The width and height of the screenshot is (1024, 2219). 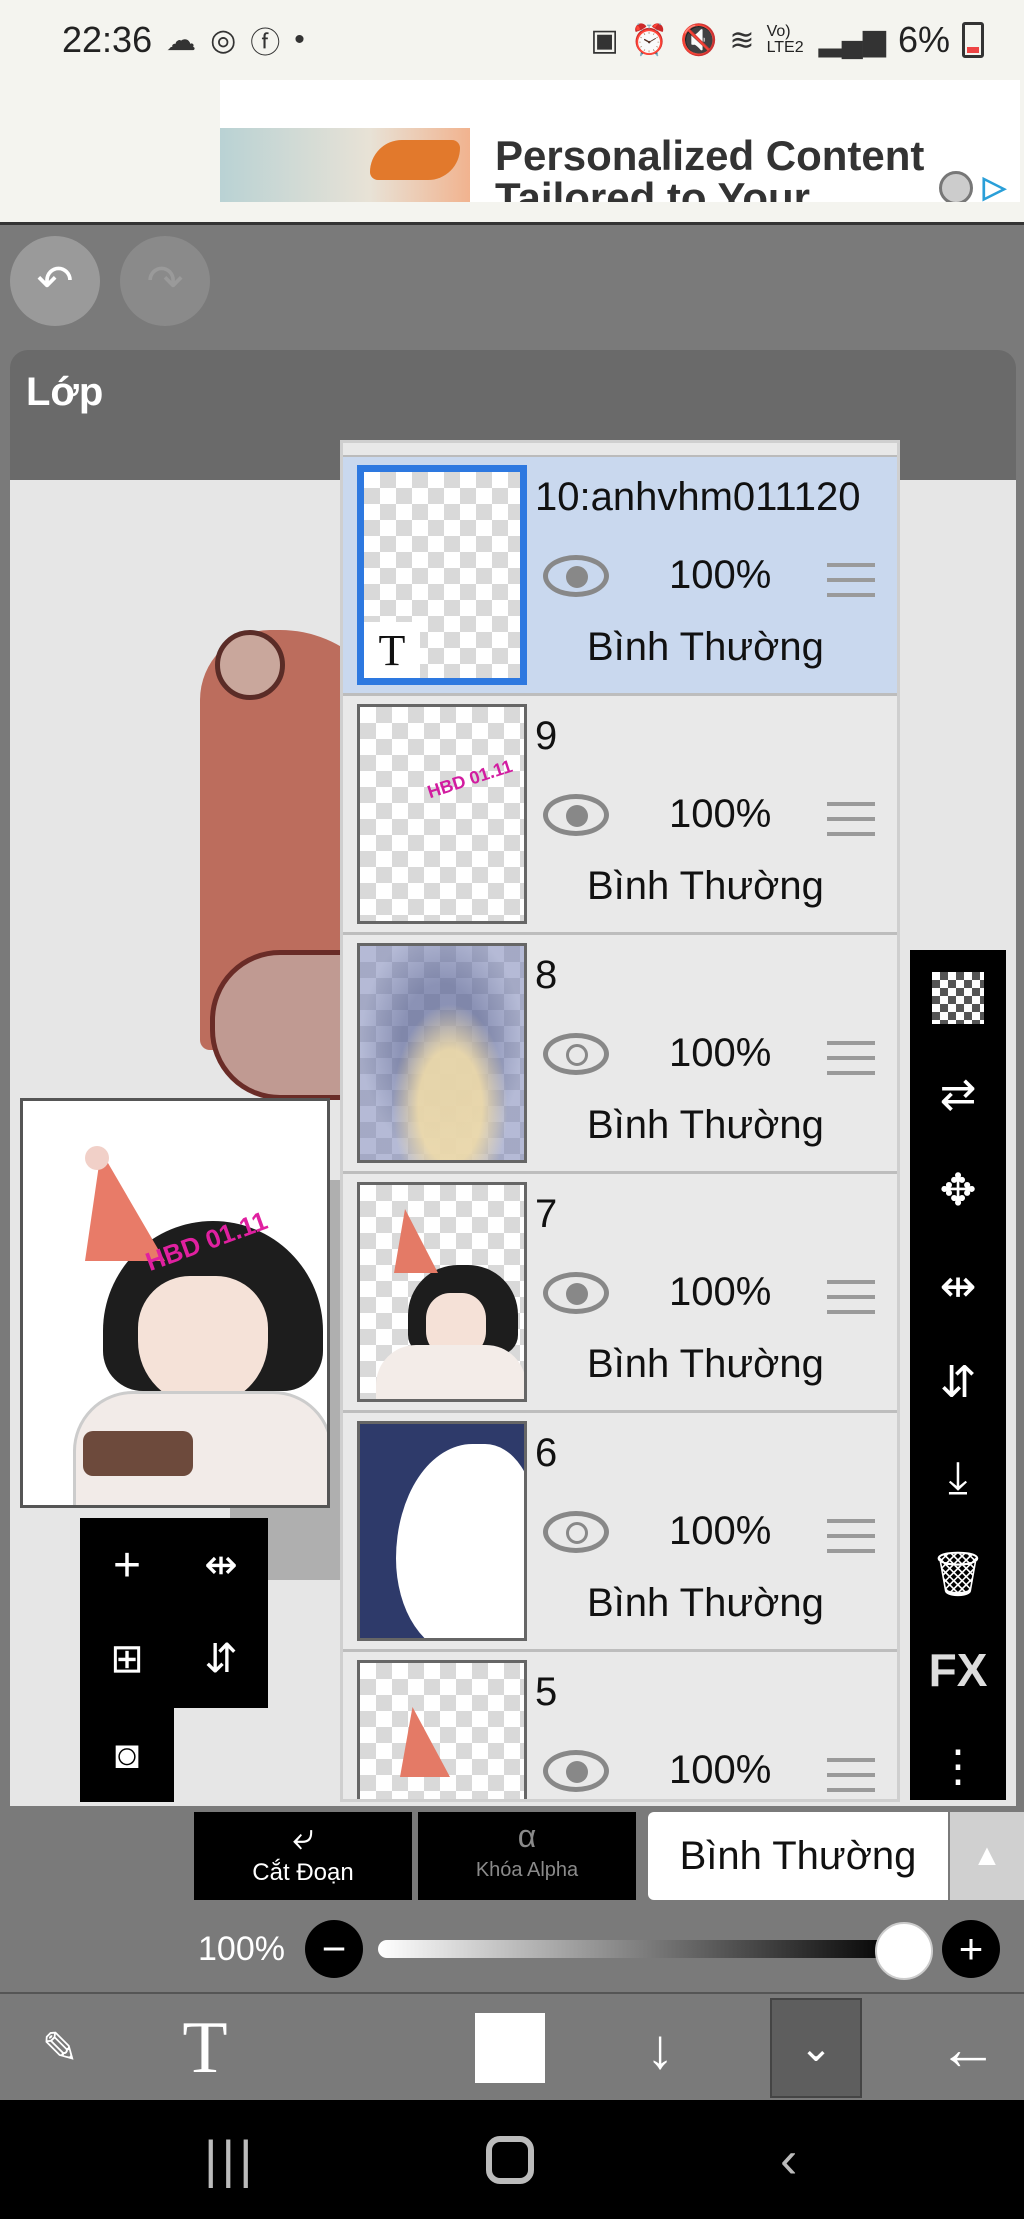 What do you see at coordinates (660, 2048) in the screenshot?
I see `down-arrow-button: ↓` at bounding box center [660, 2048].